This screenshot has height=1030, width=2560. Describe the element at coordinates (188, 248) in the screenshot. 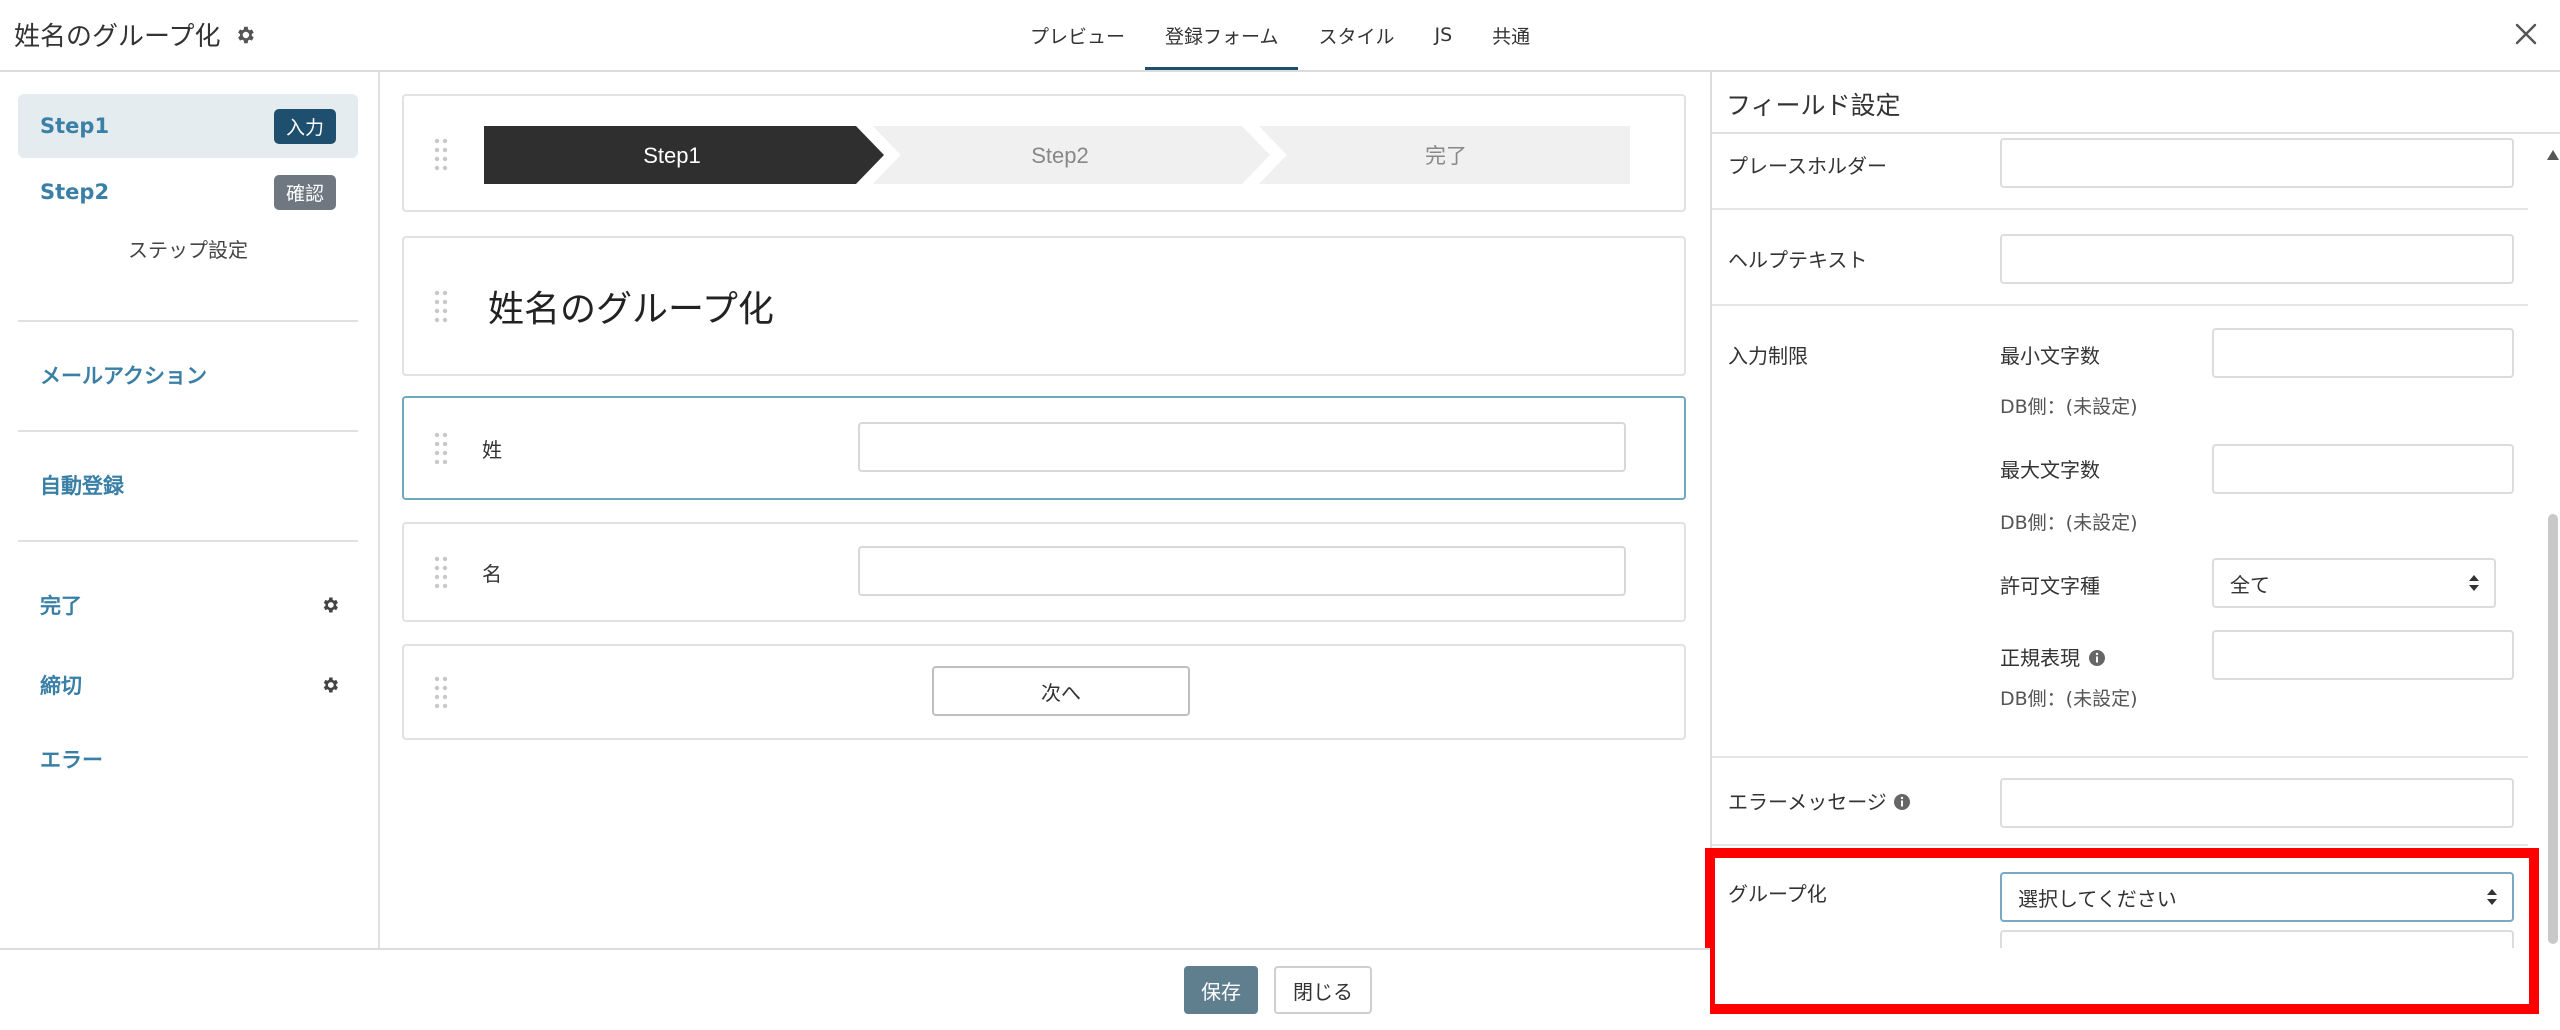

I see `step-settings-link: ステップ設定` at that location.